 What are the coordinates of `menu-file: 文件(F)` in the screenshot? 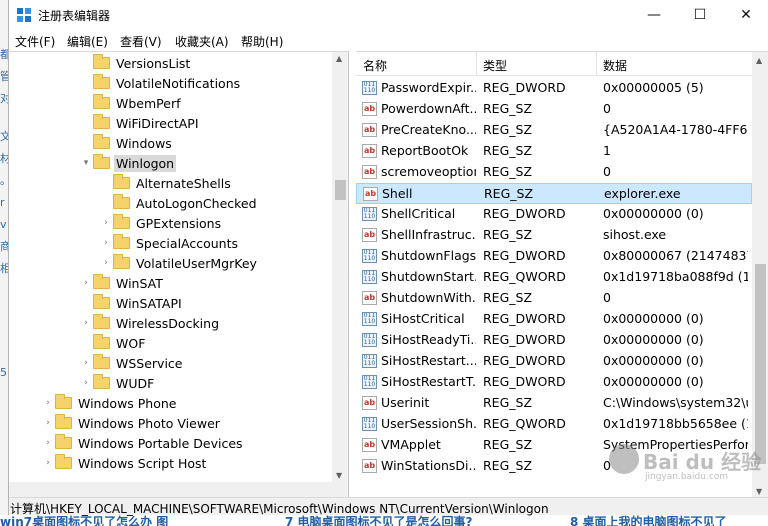 It's located at (35, 41).